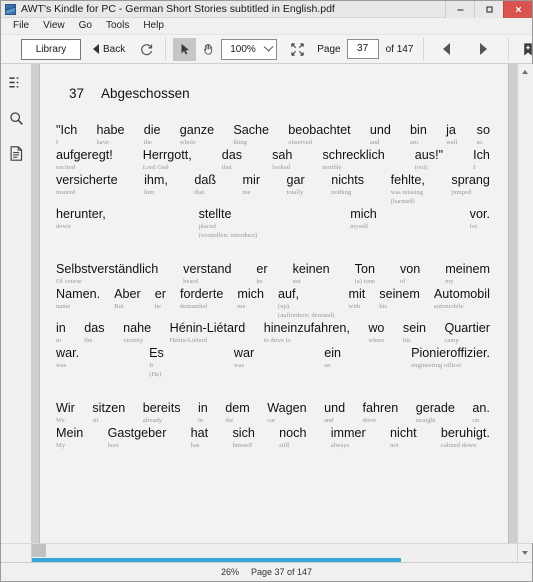 Image resolution: width=533 pixels, height=582 pixels. What do you see at coordinates (156, 185) in the screenshot?
I see `word-pair: ihm, him` at bounding box center [156, 185].